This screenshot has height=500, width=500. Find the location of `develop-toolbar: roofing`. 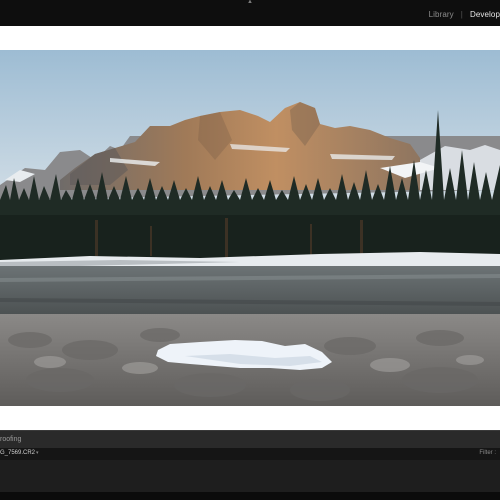

develop-toolbar: roofing is located at coordinates (250, 439).